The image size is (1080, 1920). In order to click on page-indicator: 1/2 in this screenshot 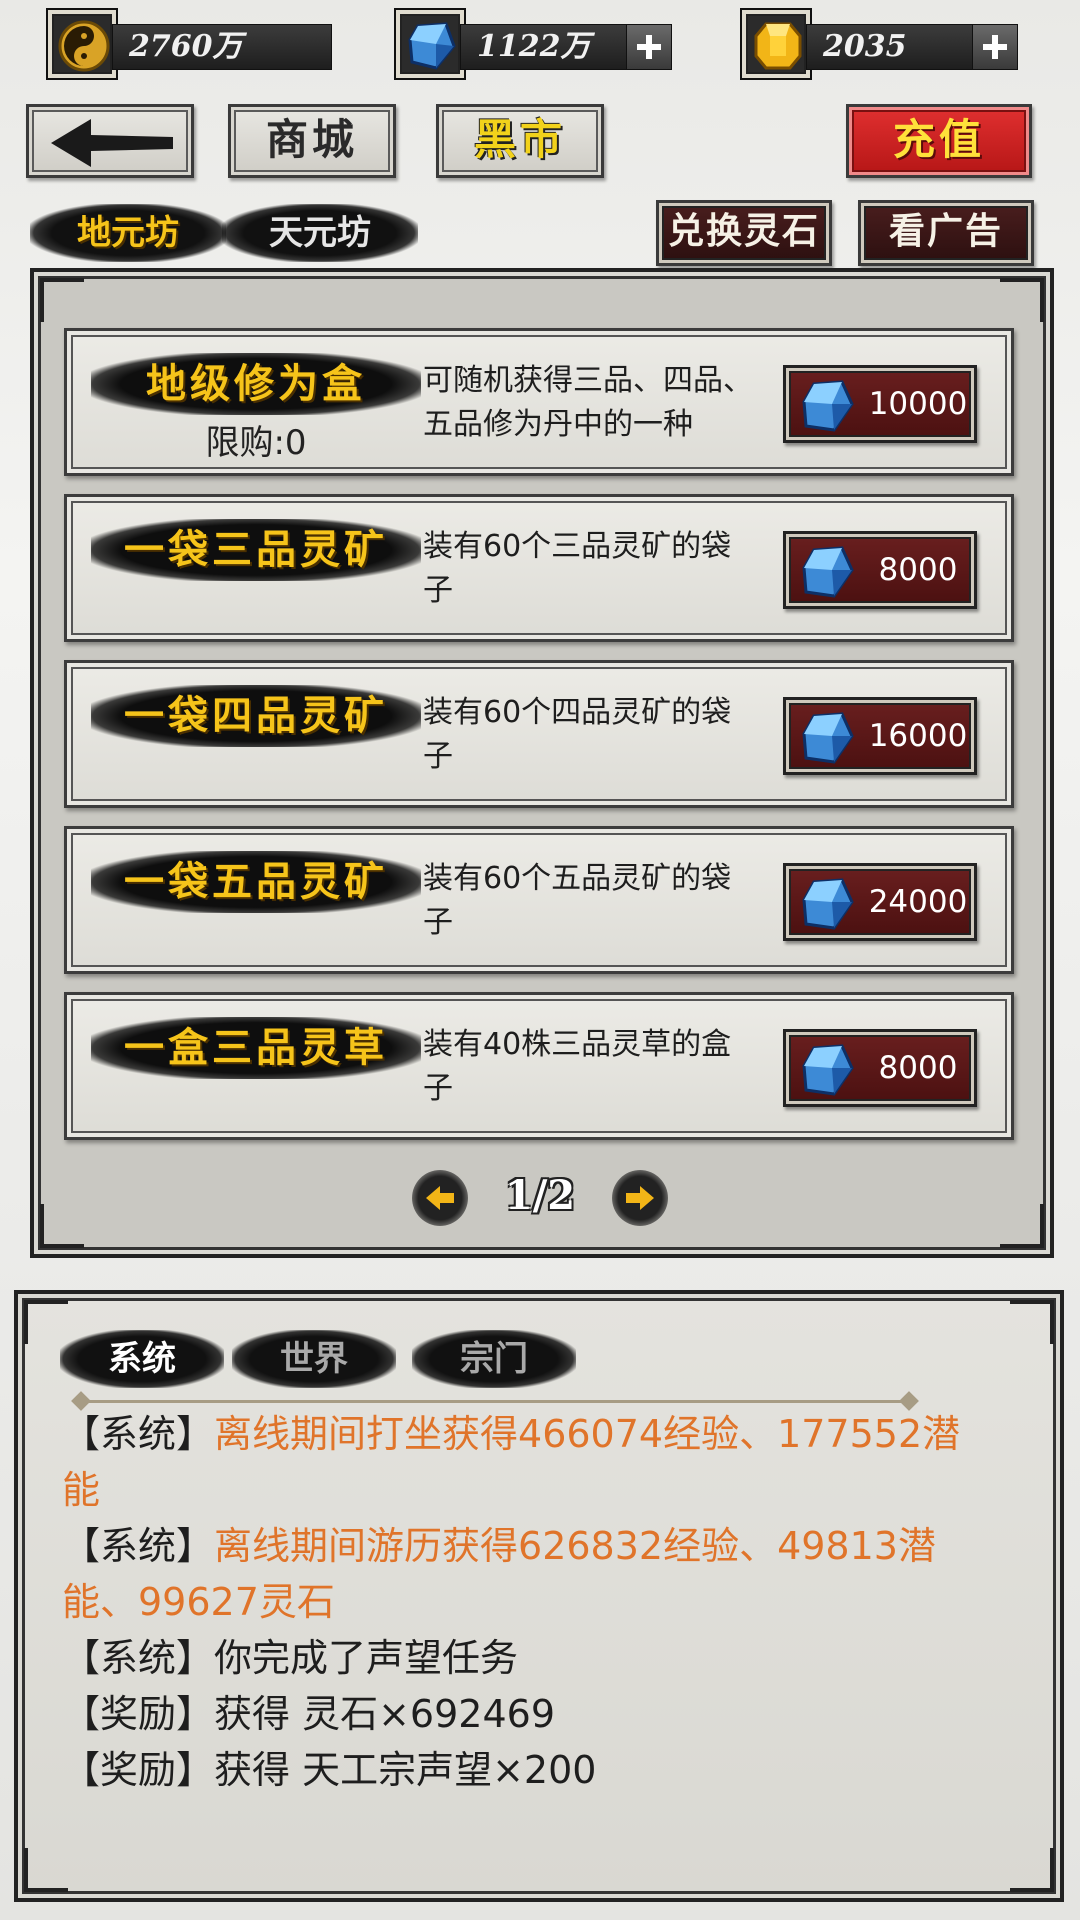, I will do `click(540, 1195)`.